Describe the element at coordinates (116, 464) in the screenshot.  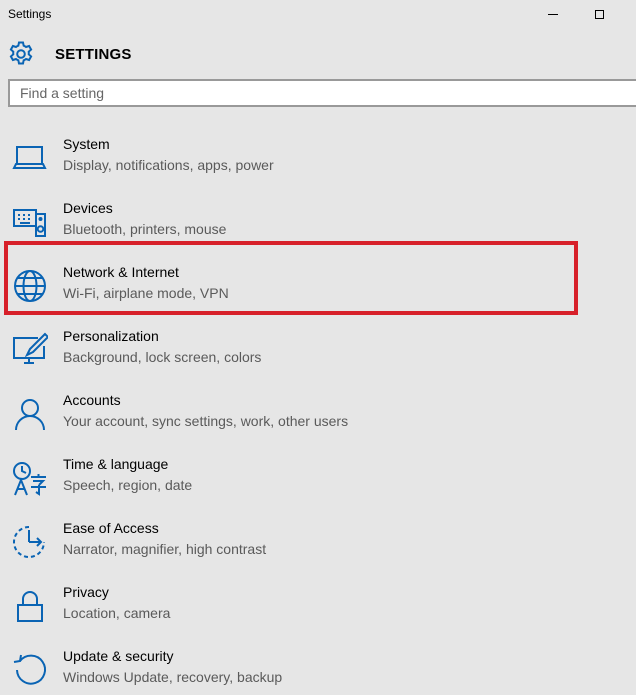
I see `category-title: Time & language` at that location.